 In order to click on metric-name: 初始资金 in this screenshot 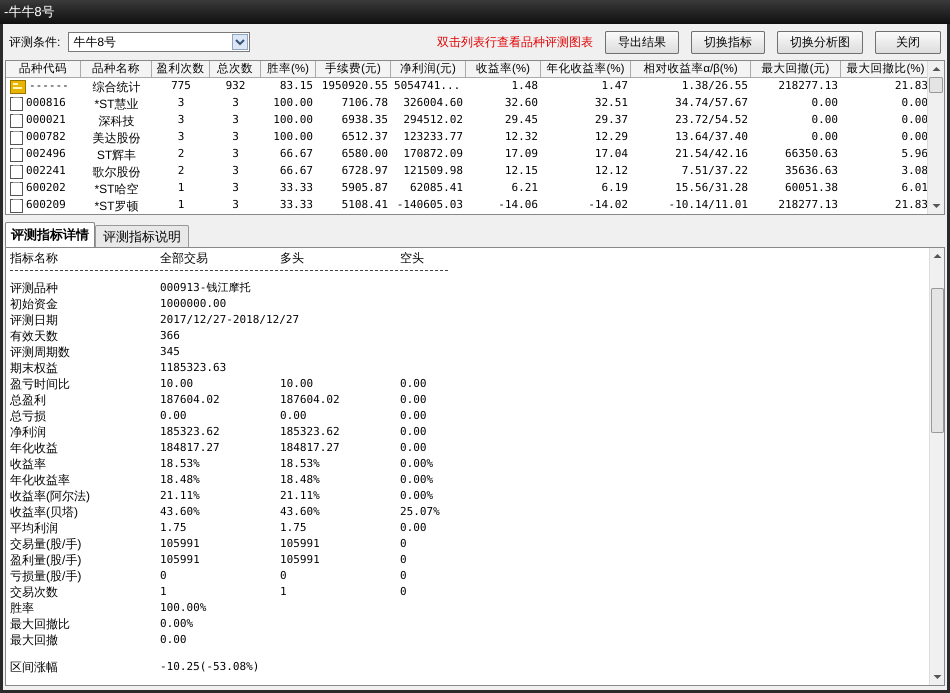, I will do `click(34, 304)`.